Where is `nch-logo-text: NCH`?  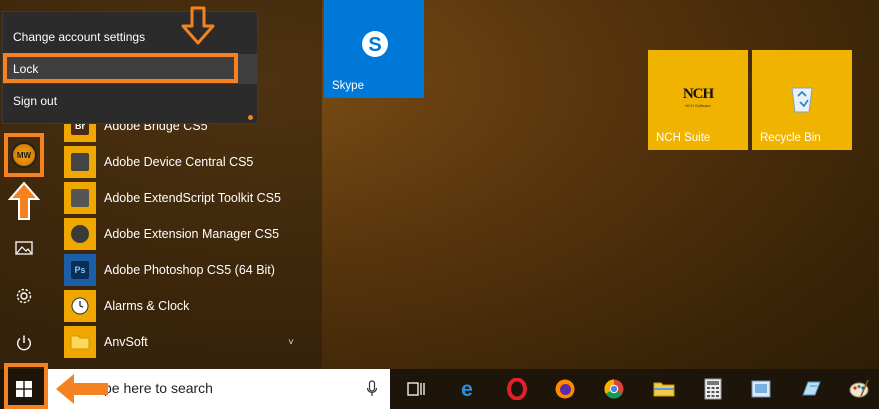 nch-logo-text: NCH is located at coordinates (698, 94).